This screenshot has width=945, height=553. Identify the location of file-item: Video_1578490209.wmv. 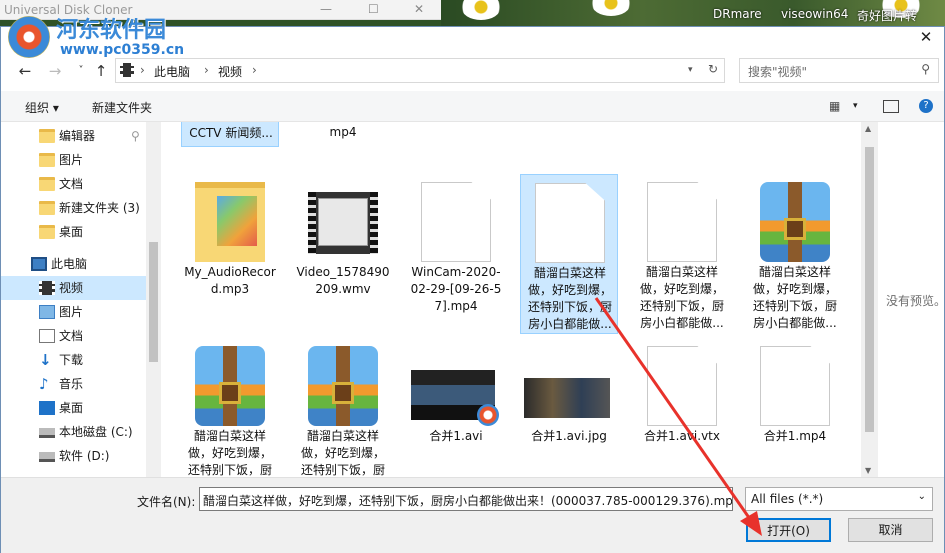
(343, 254).